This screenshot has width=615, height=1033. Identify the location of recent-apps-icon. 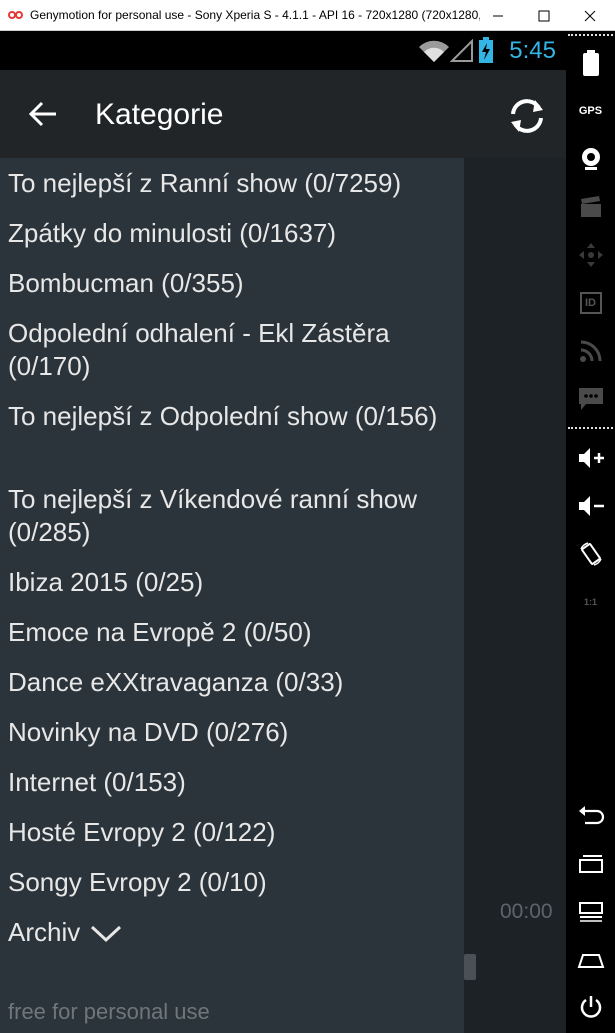
(590, 864).